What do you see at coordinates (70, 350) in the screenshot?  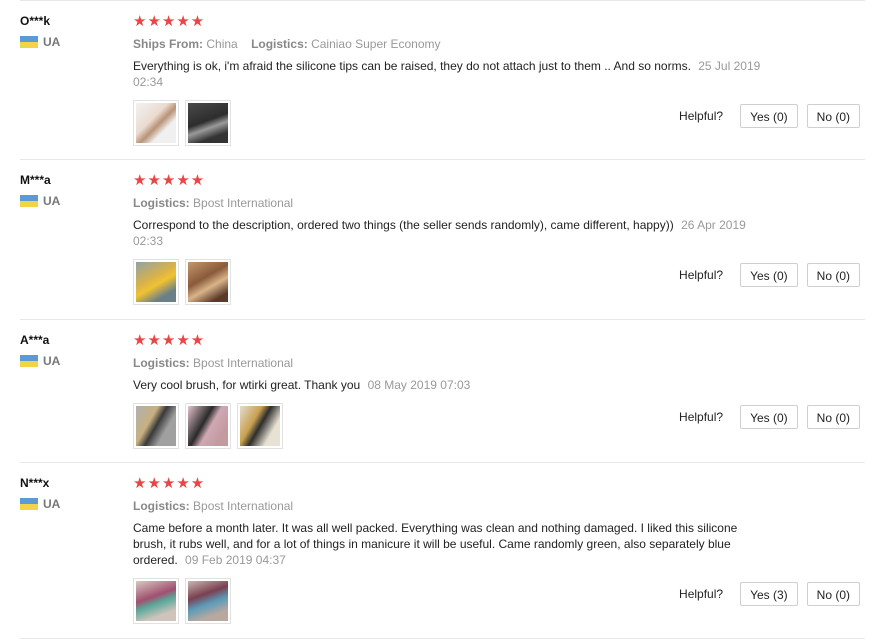 I see `reviewer-info: A***a UA` at bounding box center [70, 350].